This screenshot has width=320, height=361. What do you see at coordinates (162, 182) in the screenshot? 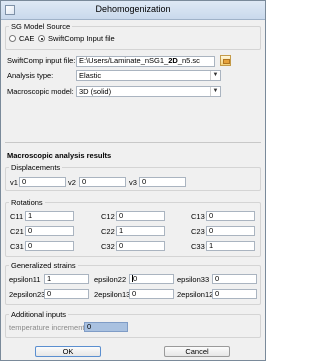
I see `v3-field: 0` at bounding box center [162, 182].